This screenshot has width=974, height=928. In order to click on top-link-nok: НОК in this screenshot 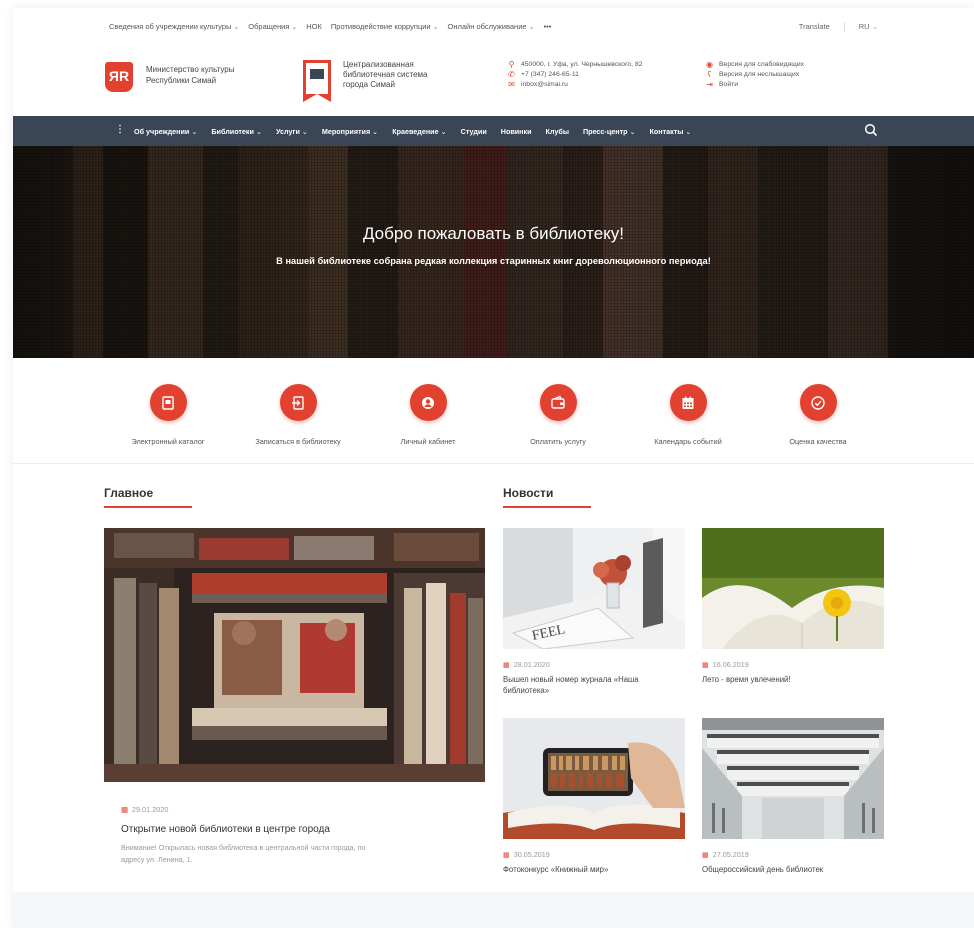, I will do `click(314, 26)`.